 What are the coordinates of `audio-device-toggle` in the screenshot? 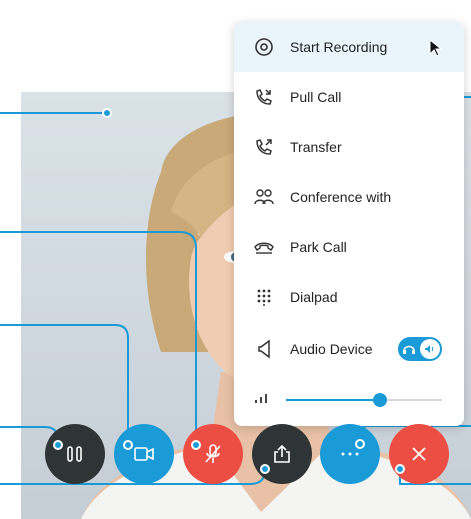 It's located at (420, 349).